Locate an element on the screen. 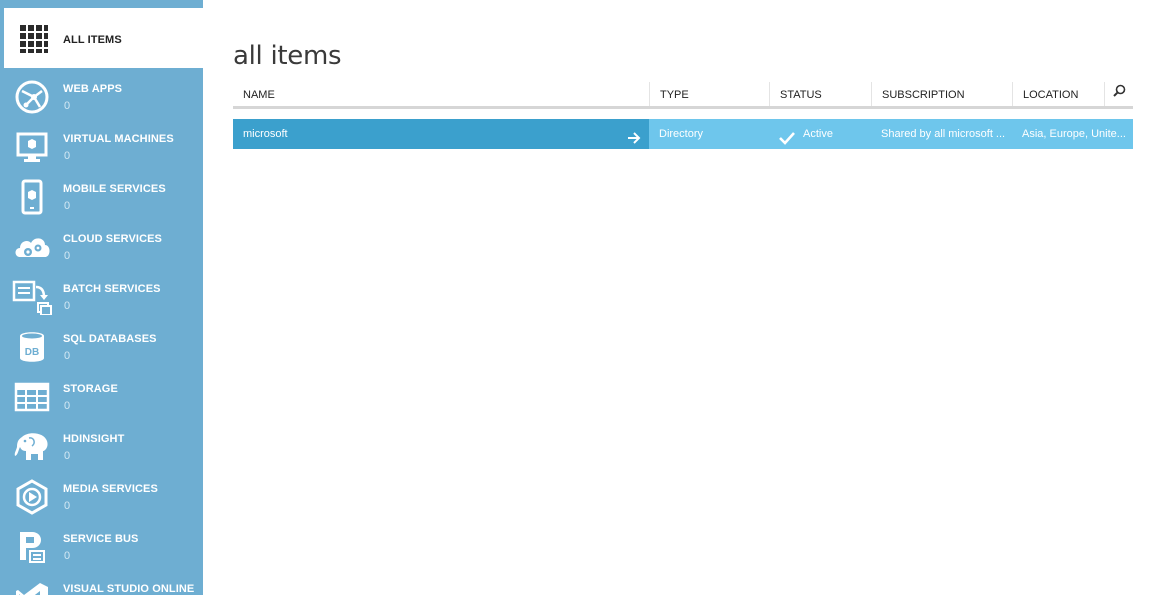 The height and width of the screenshot is (595, 1162). service-bus-icon is located at coordinates (32, 547).